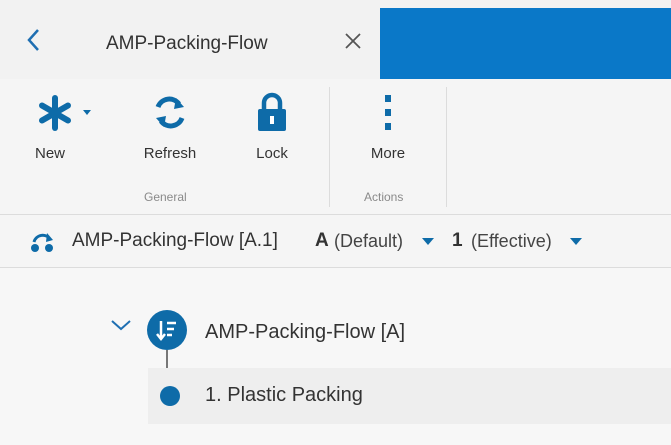 The height and width of the screenshot is (445, 671). What do you see at coordinates (87, 112) in the screenshot?
I see `dropdown-caret-icon` at bounding box center [87, 112].